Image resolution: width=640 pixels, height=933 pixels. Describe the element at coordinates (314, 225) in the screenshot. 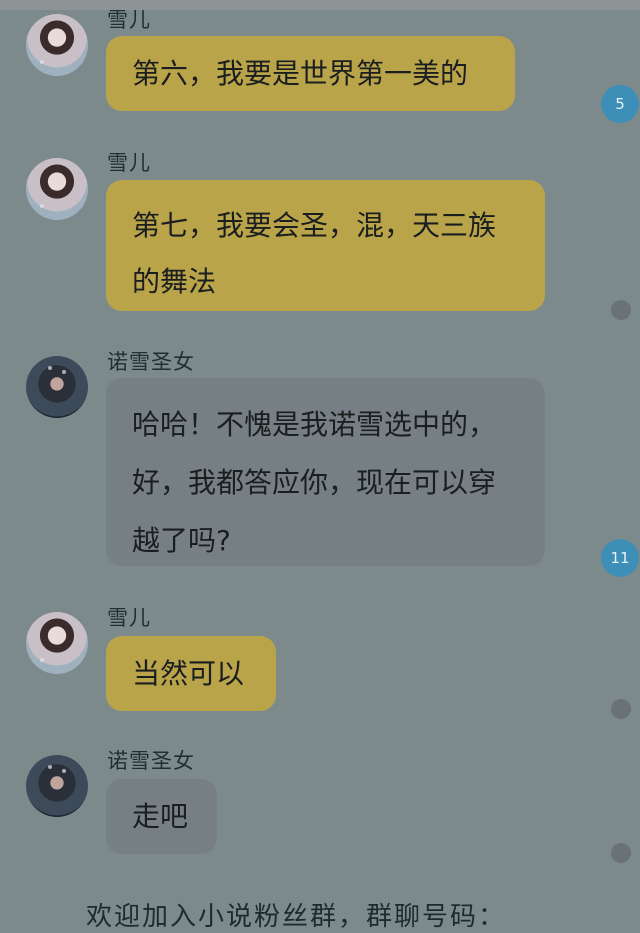

I see `message-line: 第七，我要会圣，混，天三族` at that location.